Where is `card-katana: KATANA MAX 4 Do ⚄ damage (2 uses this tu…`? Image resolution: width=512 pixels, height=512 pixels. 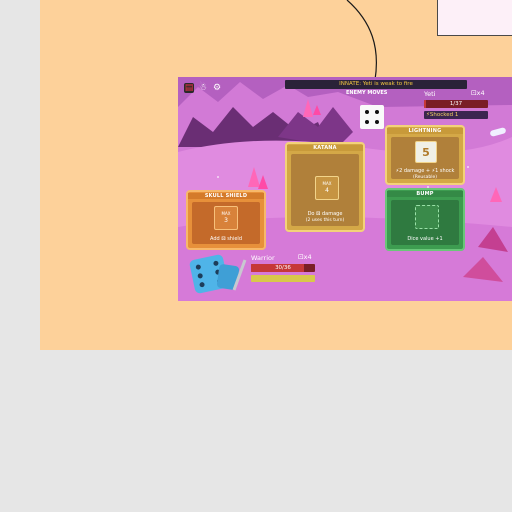 card-katana: KATANA MAX 4 Do ⚄ damage (2 uses this tu… is located at coordinates (325, 187).